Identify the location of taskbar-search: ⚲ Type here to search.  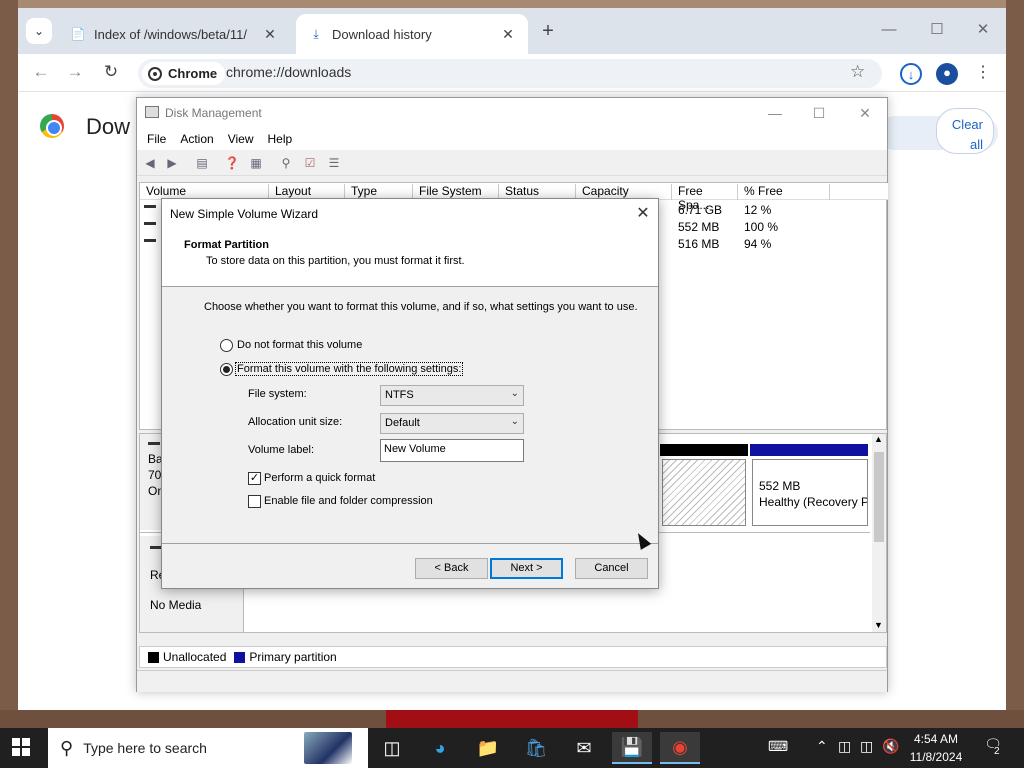
(208, 748).